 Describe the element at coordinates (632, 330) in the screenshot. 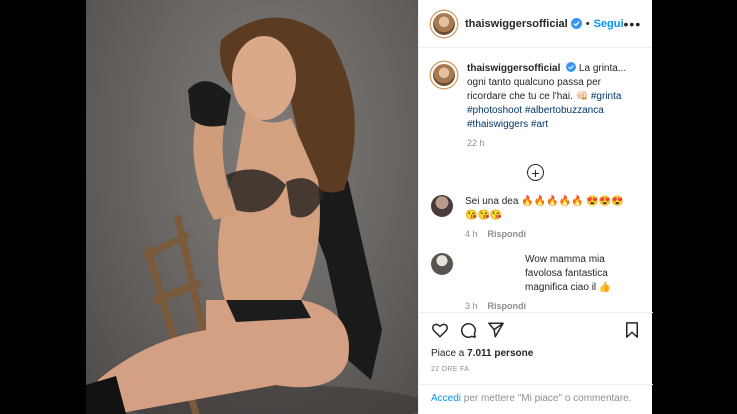

I see `bookmark-icon` at that location.